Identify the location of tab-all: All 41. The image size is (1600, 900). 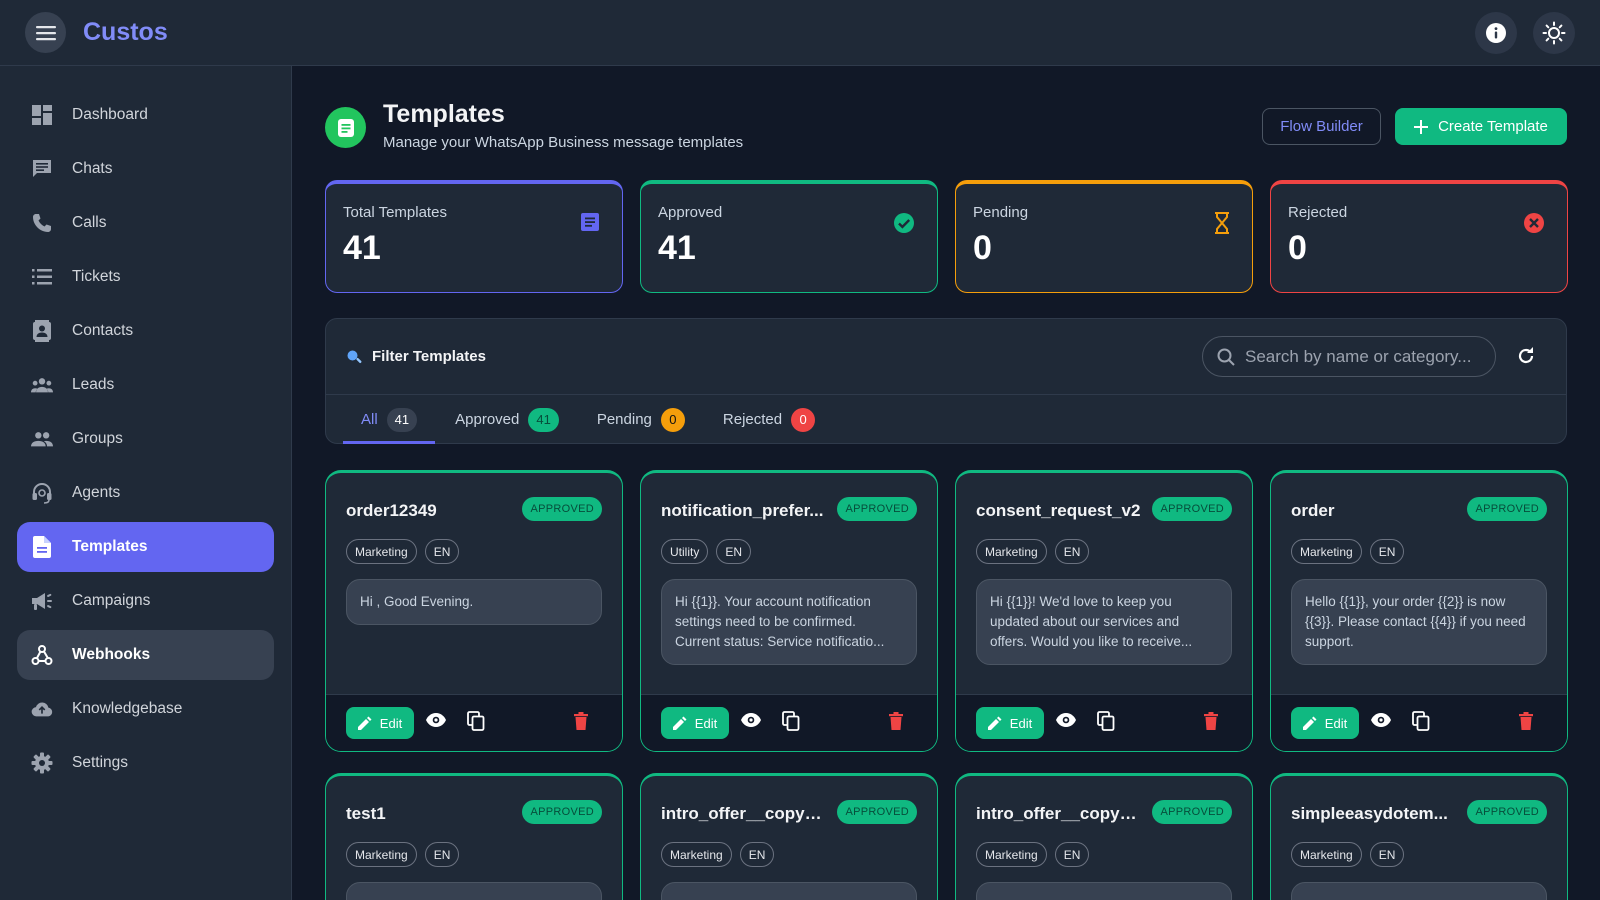
(389, 419).